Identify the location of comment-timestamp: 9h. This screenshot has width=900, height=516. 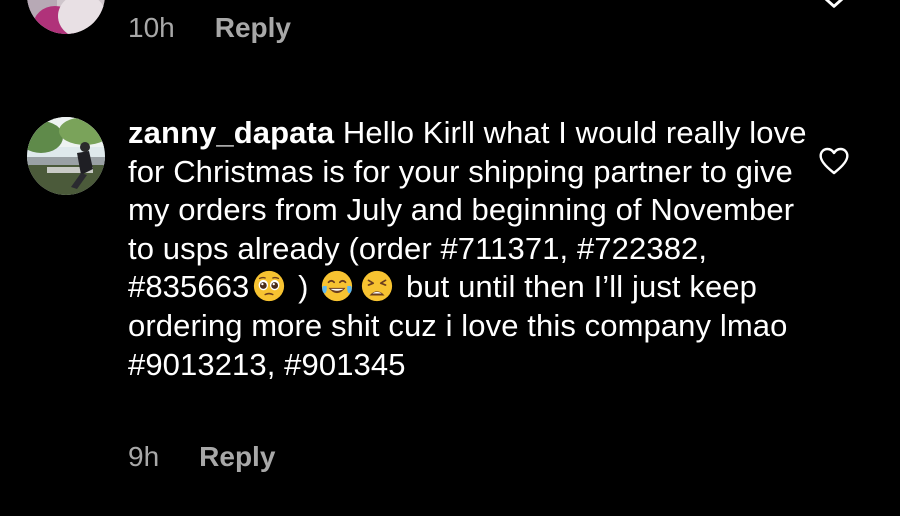
(144, 456).